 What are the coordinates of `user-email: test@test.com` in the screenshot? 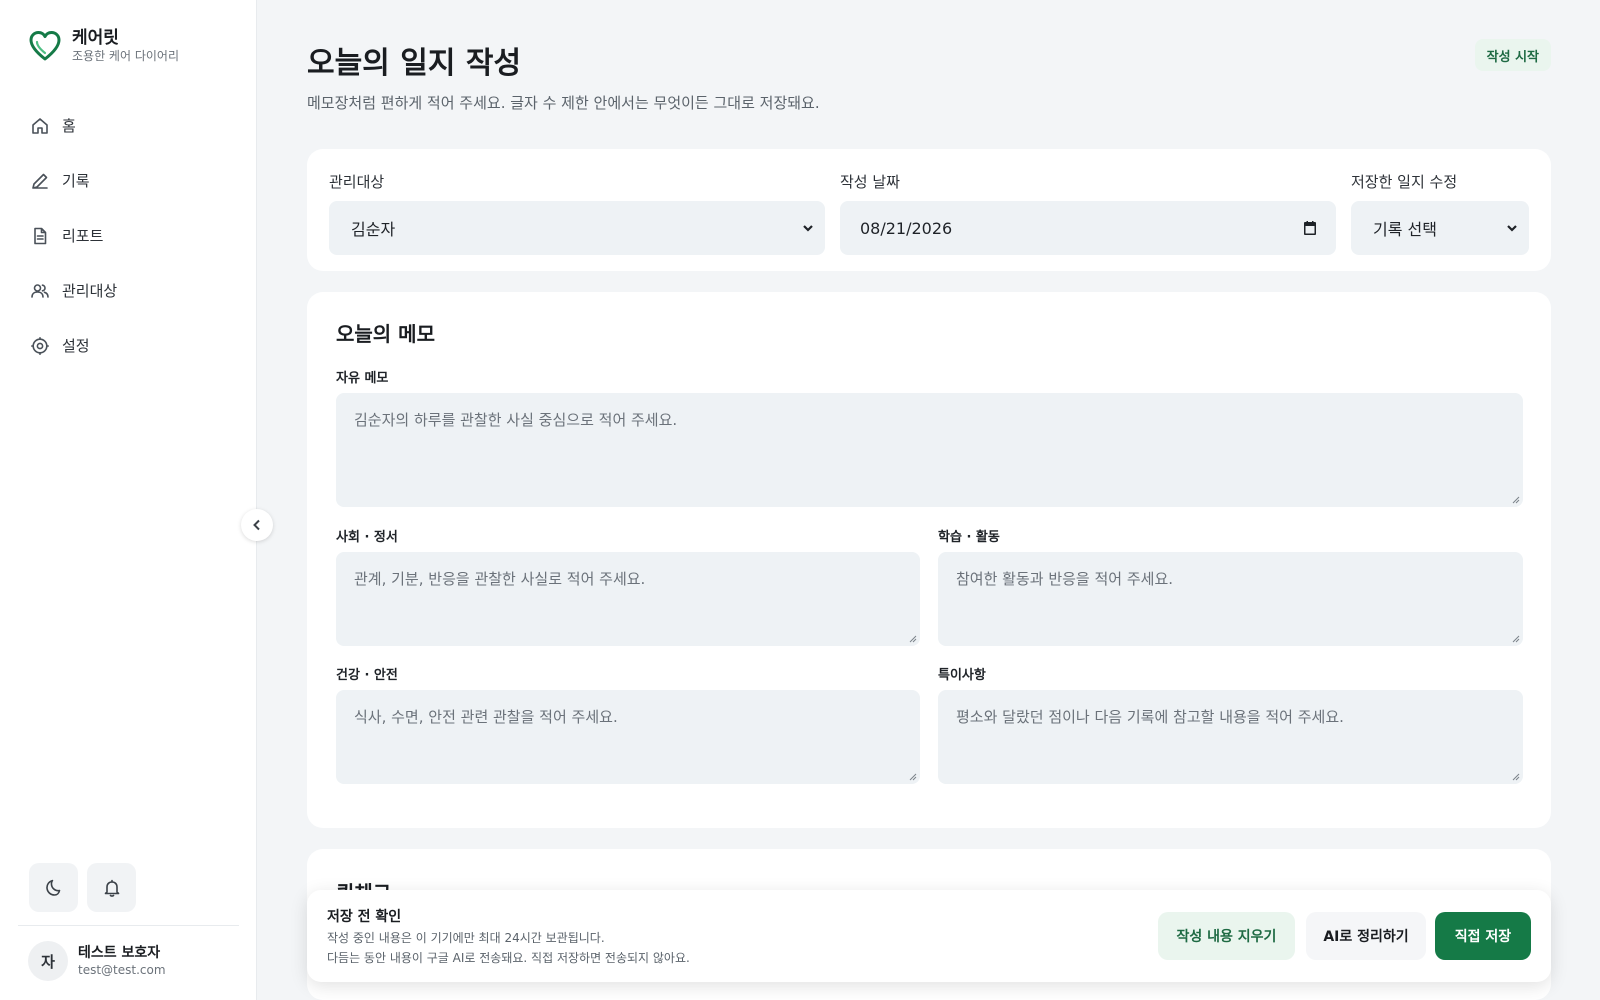 It's located at (122, 970).